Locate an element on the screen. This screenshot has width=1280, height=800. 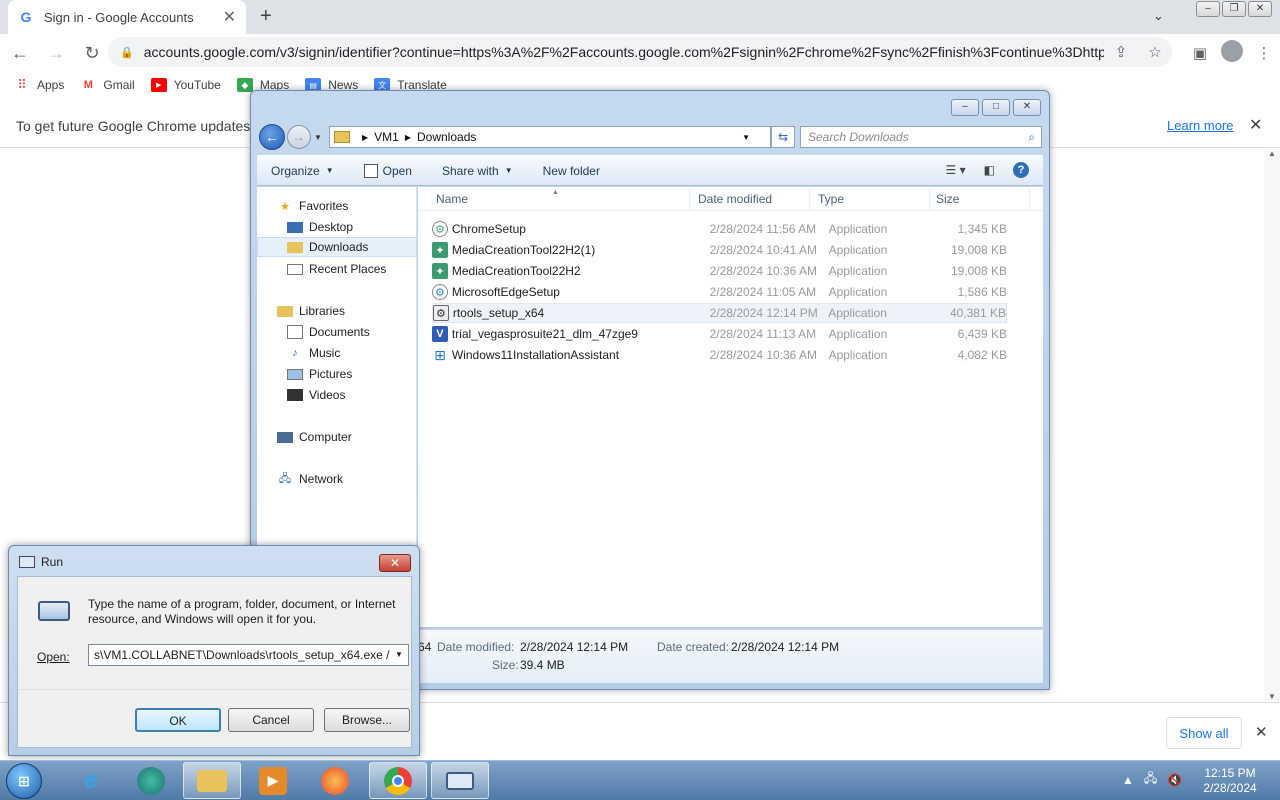
details-created-value: 2/28/2024 12:14 PM is located at coordinates (785, 647).